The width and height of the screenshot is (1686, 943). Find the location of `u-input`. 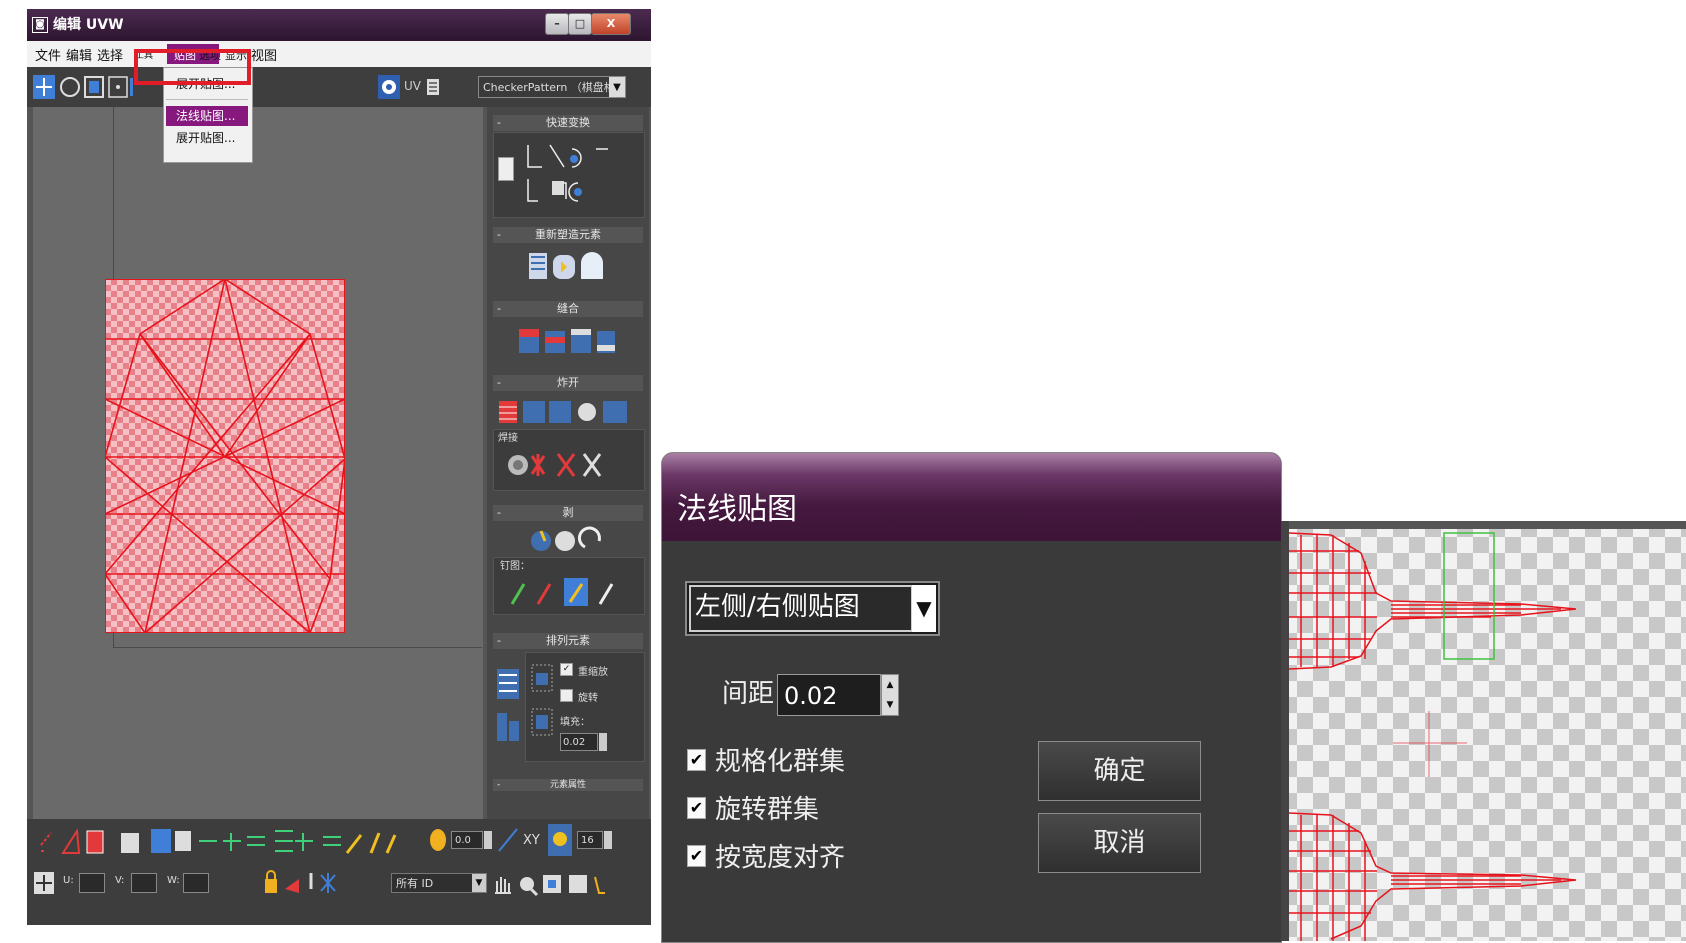

u-input is located at coordinates (92, 883).